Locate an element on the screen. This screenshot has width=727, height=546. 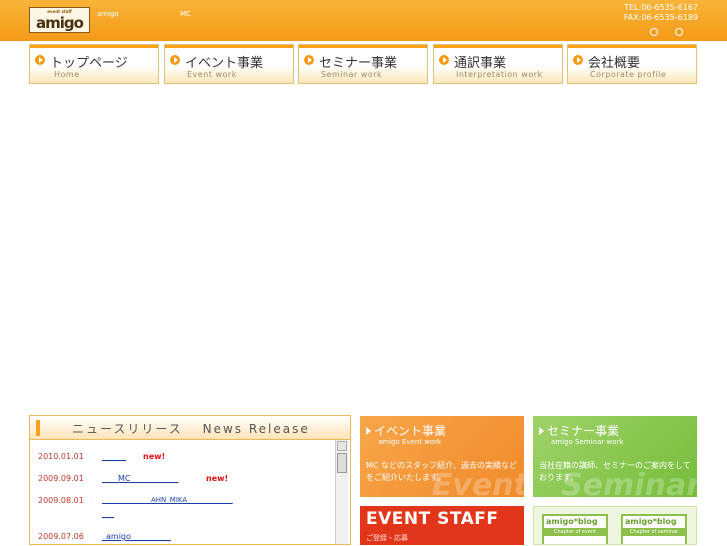
blog-event-card: amigo*blog Chapter of event is located at coordinates (575, 529).